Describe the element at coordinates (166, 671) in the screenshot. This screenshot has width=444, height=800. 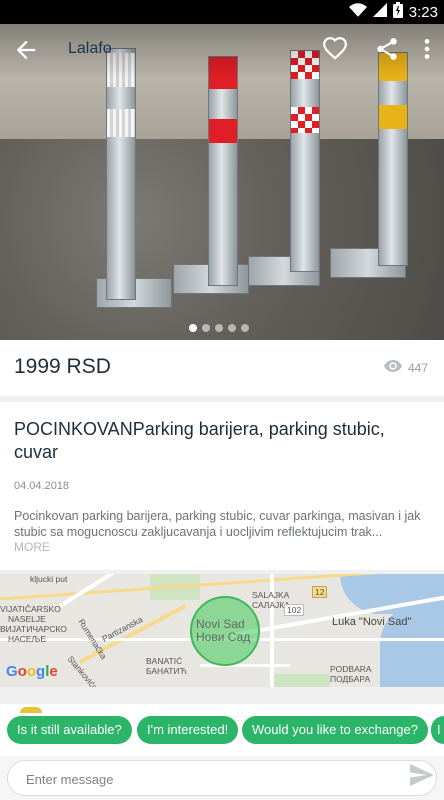
I see `map-label: БАНАТИЋ` at that location.